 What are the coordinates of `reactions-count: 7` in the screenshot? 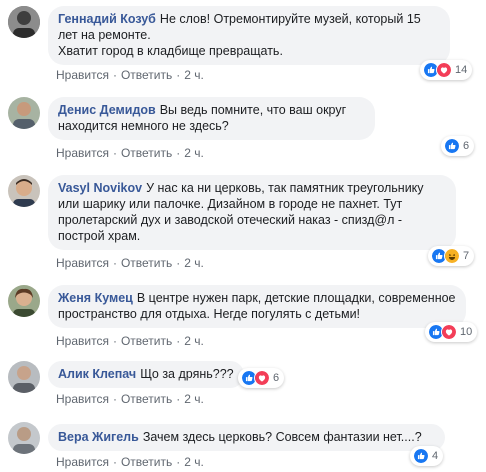 It's located at (466, 256).